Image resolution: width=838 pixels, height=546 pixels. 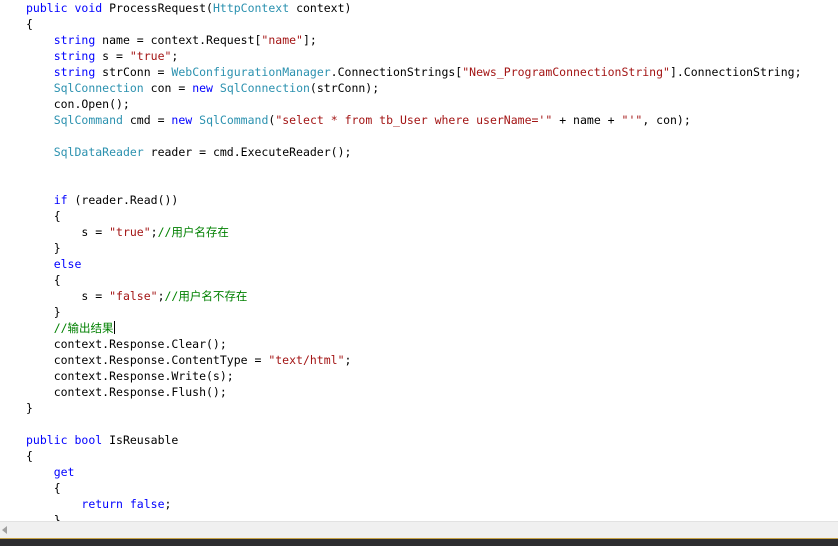 I want to click on code-token: void, so click(x=88, y=8).